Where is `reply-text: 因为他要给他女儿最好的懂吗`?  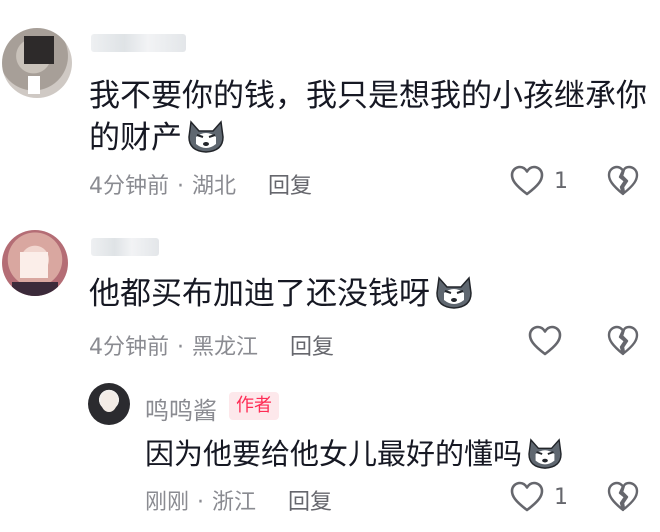
reply-text: 因为他要给他女儿最好的懂吗 is located at coordinates (354, 457).